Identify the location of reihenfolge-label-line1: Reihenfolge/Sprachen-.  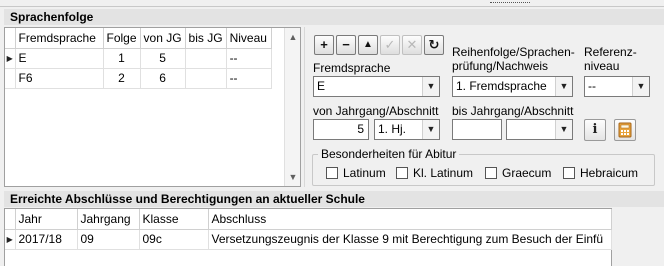
(513, 52).